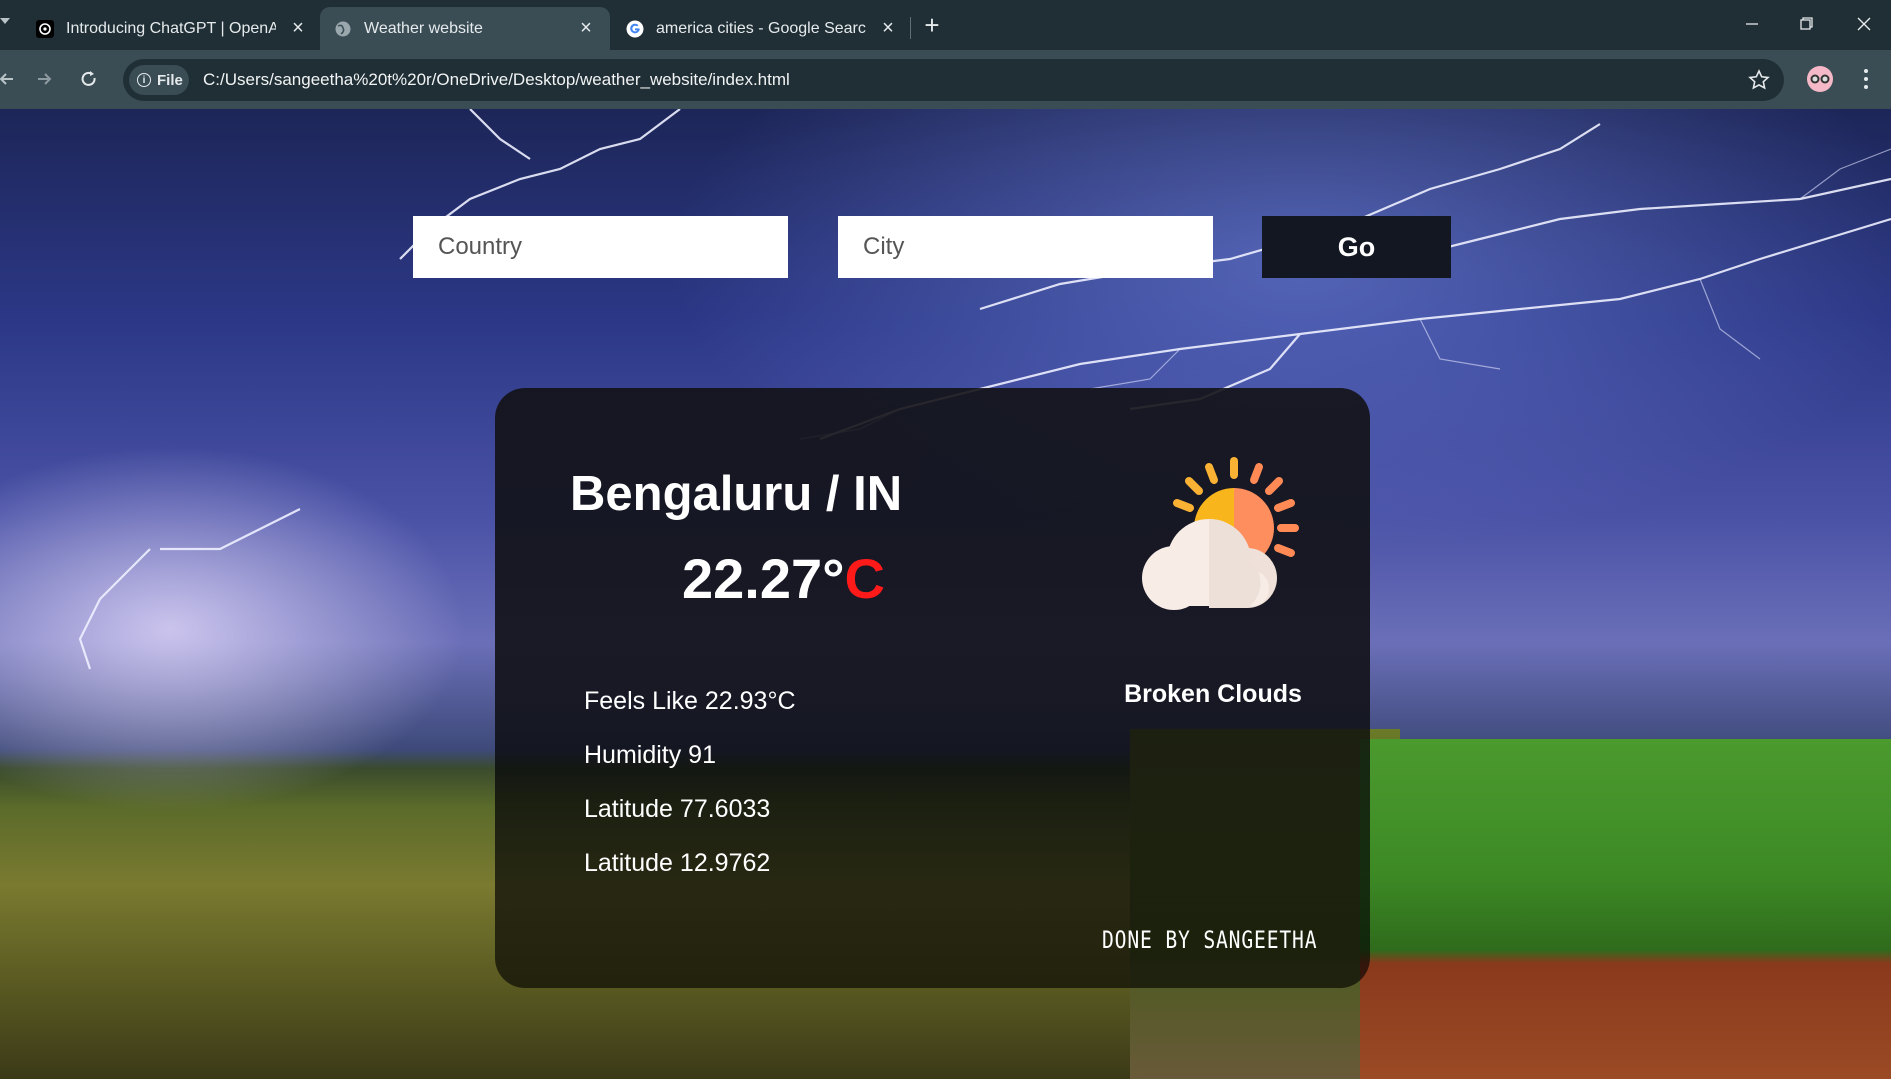 The image size is (1891, 1079). I want to click on temperature: 22.27°C, so click(783, 578).